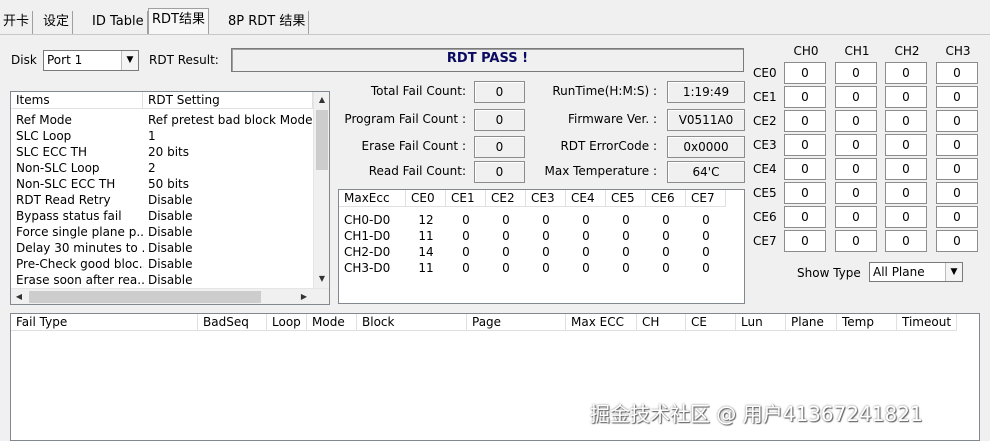 The image size is (990, 441). What do you see at coordinates (145, 297) in the screenshot?
I see `settings-hscroll-thumb` at bounding box center [145, 297].